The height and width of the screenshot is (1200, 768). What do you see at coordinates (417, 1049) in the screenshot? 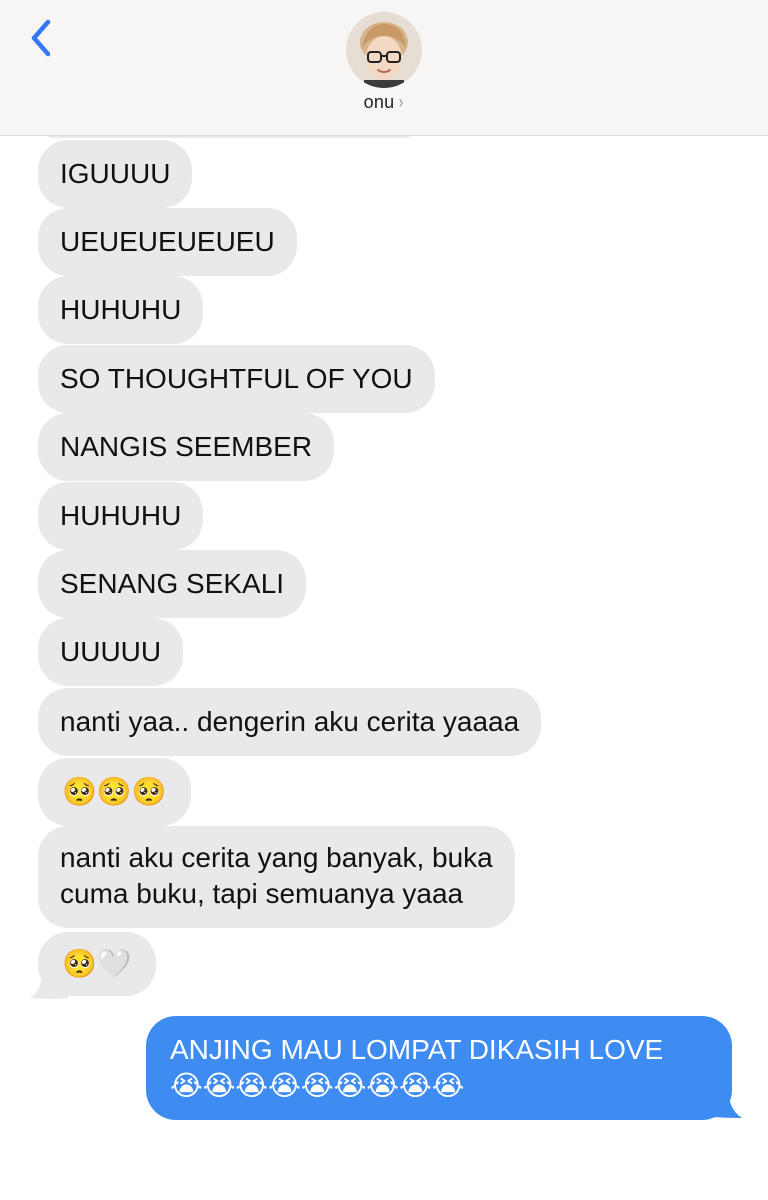
I see `message-text-line: ANJING MAU LOMPAT DIKASIH LOVE` at bounding box center [417, 1049].